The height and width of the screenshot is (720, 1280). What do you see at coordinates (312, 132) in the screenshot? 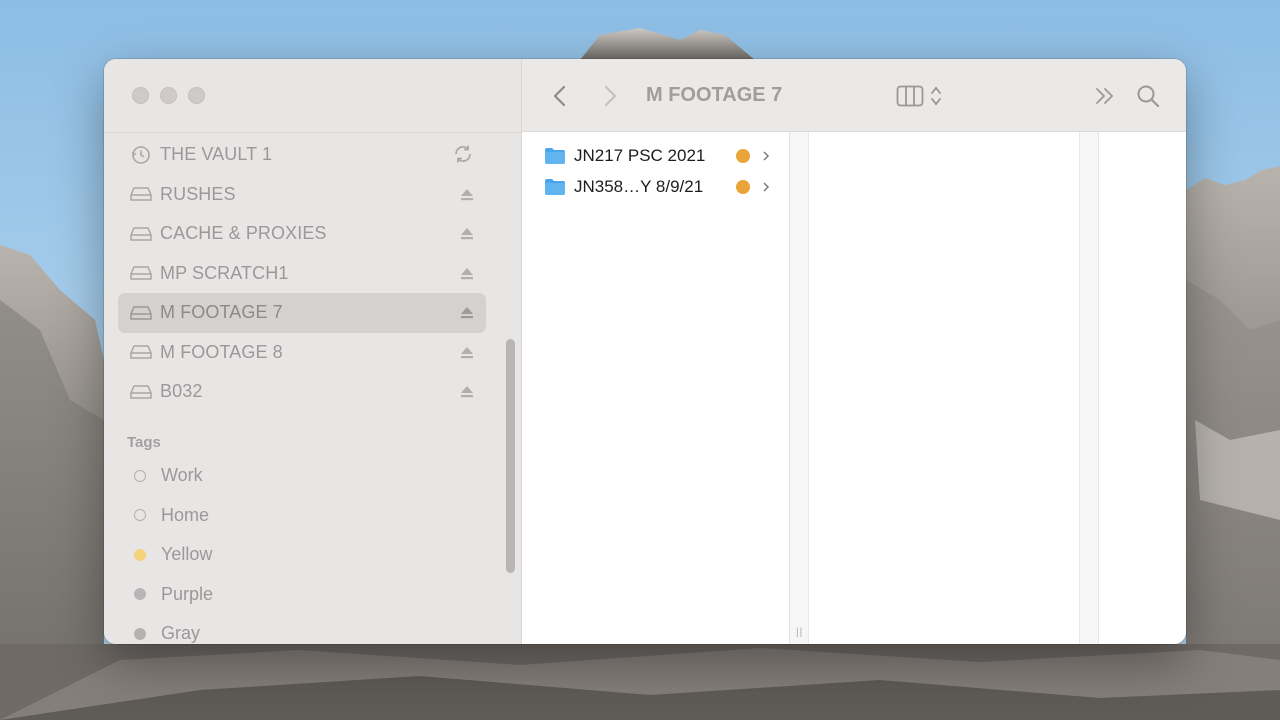
I see `sidebar-divider` at bounding box center [312, 132].